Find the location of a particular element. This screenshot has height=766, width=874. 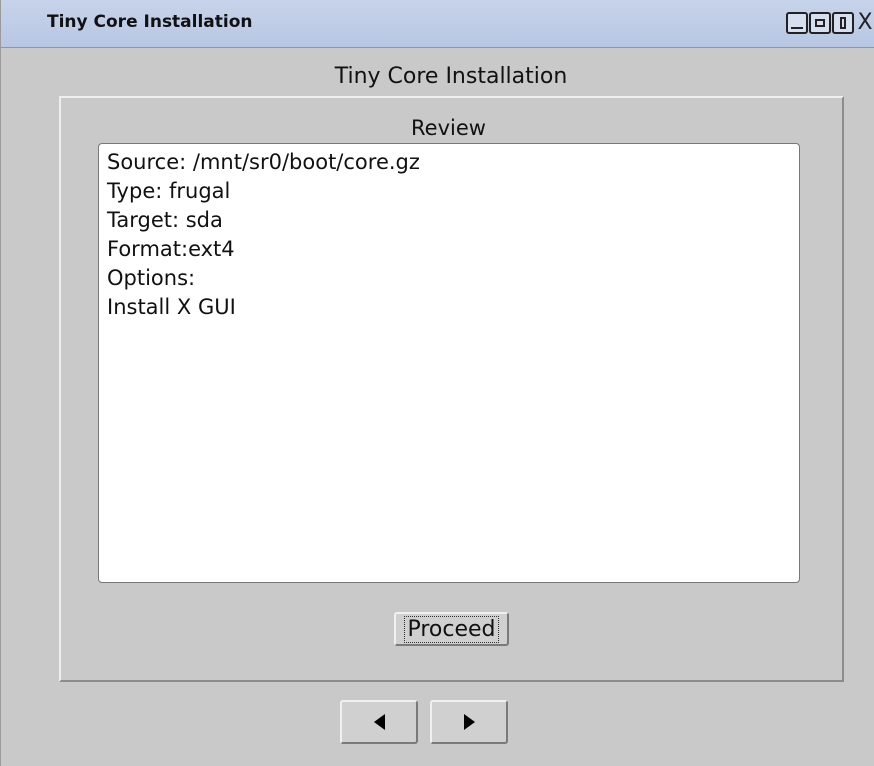

triangle-right-icon is located at coordinates (469, 722).